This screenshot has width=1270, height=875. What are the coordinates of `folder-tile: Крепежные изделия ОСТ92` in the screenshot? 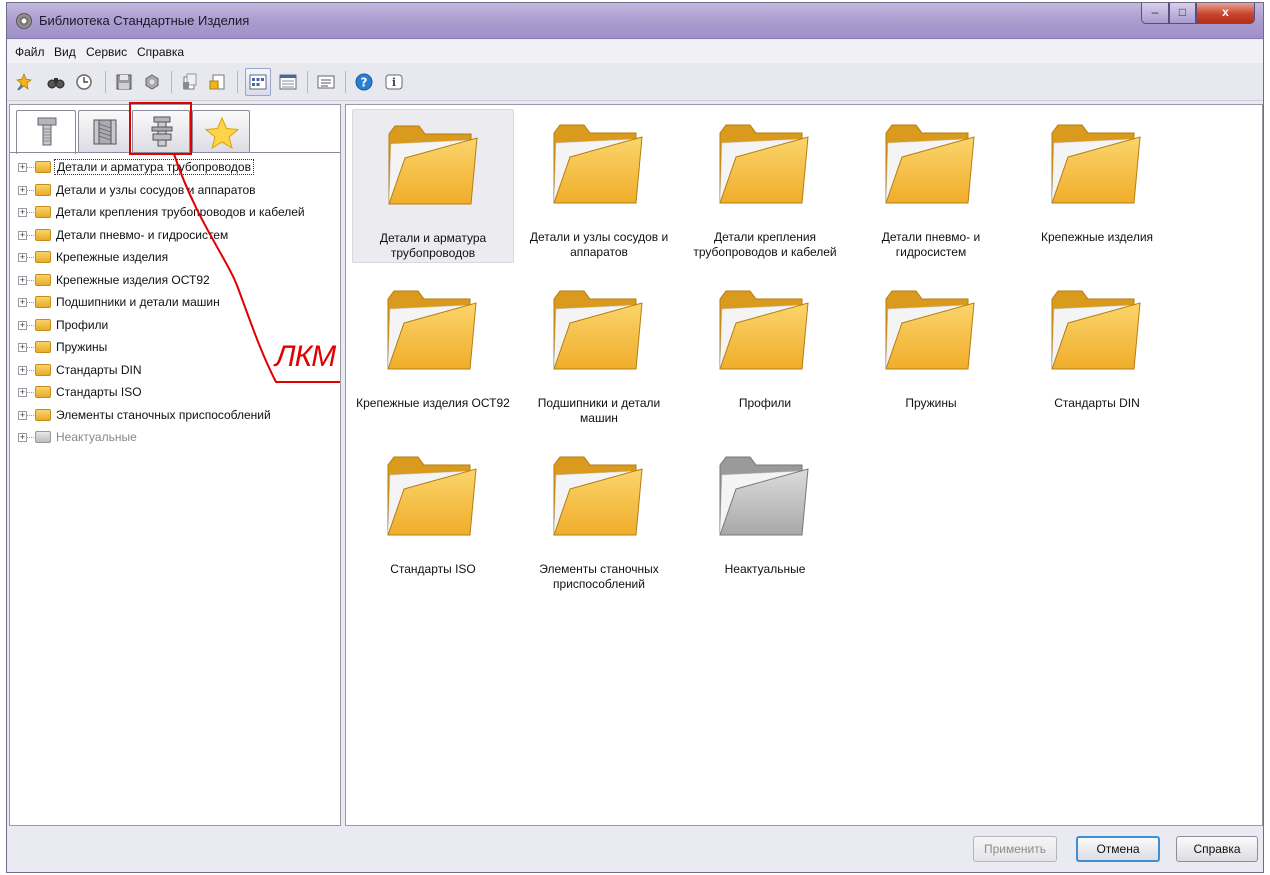 It's located at (433, 352).